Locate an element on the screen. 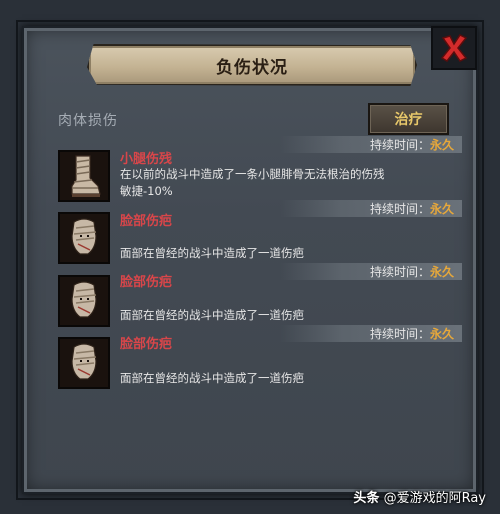 Image resolution: width=500 pixels, height=514 pixels. page-title: 负伤状况 is located at coordinates (252, 67).